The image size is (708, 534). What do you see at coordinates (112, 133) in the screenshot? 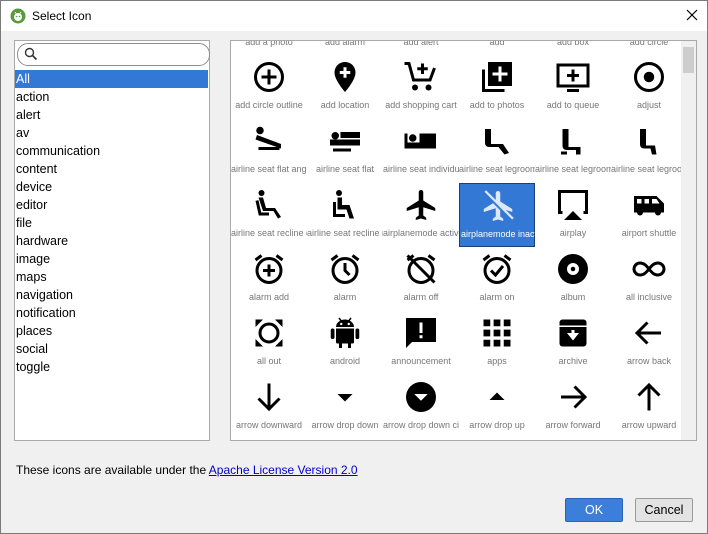
I see `category-item-av: av` at bounding box center [112, 133].